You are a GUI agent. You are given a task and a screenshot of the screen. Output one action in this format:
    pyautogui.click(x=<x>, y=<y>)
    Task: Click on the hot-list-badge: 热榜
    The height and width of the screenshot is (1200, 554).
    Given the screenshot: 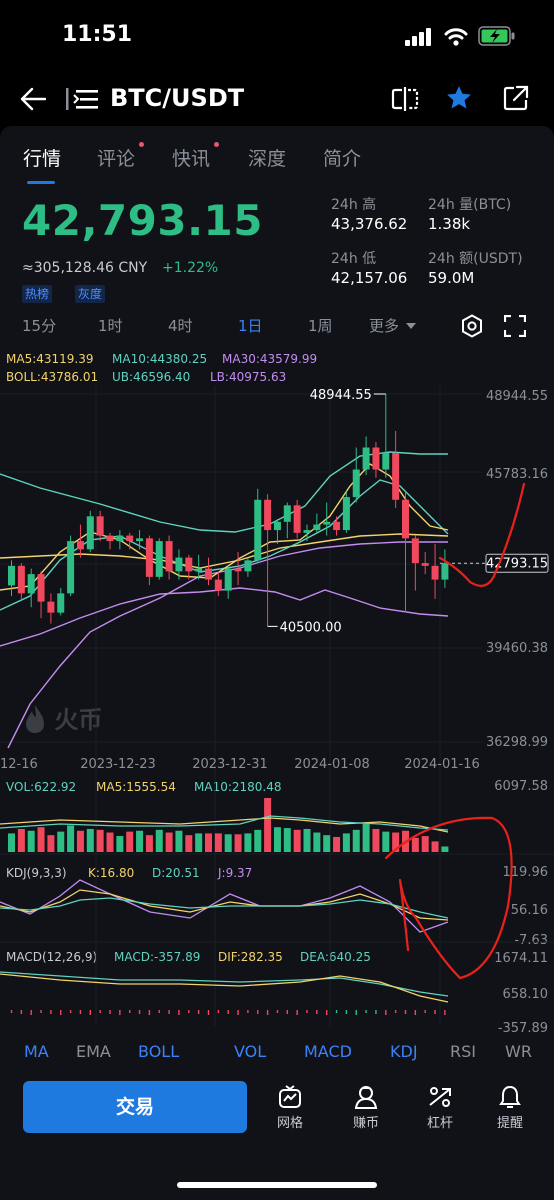 What is the action you would take?
    pyautogui.click(x=37, y=294)
    